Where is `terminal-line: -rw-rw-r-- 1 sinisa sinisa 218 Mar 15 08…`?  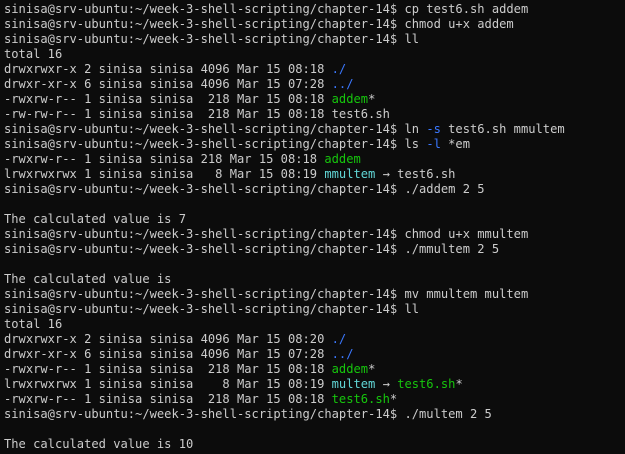
terminal-line: -rw-rw-r-- 1 sinisa sinisa 218 Mar 15 08… is located at coordinates (314, 114).